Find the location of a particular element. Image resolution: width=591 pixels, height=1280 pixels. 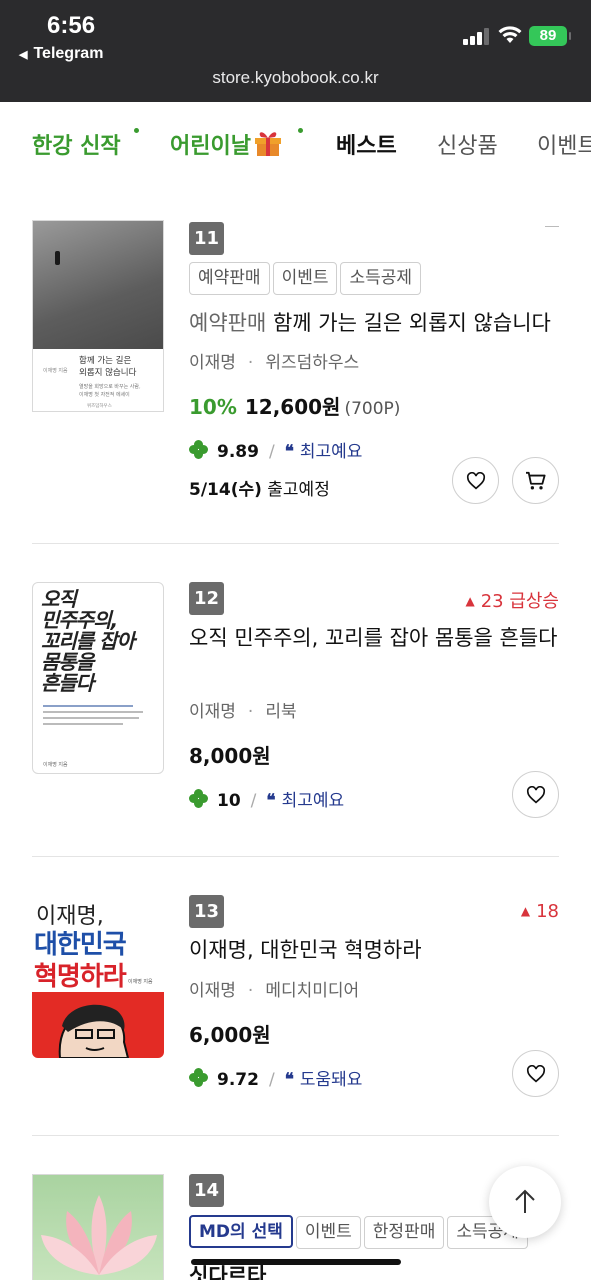

price-row: 8,000원 is located at coordinates (230, 754).